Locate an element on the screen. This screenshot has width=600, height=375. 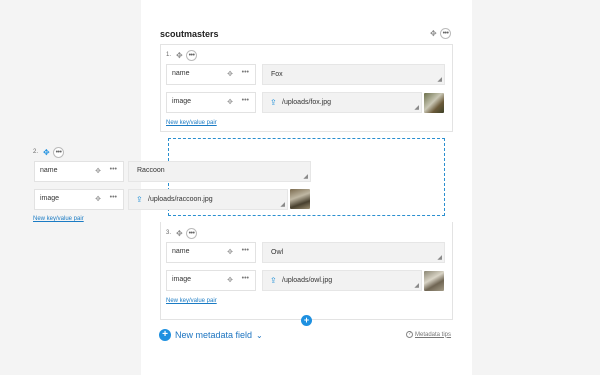
question-icon: ? is located at coordinates (409, 334).